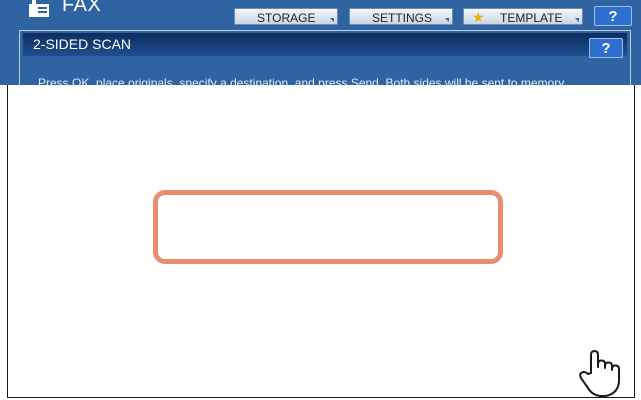  I want to click on star-icon: ★, so click(478, 17).